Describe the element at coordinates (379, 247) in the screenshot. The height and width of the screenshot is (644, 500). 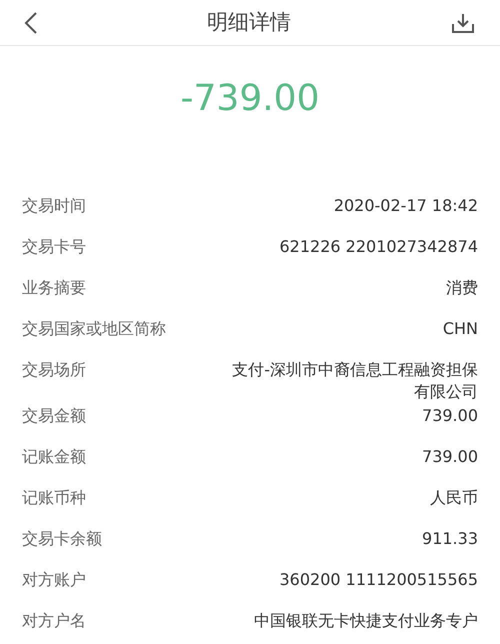
I see `field-value: 621226 2201027342874` at that location.